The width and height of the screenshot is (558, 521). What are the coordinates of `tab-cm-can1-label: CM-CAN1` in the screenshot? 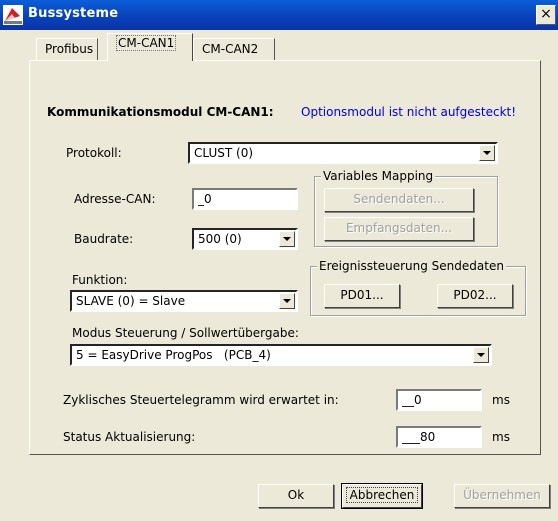 It's located at (146, 43).